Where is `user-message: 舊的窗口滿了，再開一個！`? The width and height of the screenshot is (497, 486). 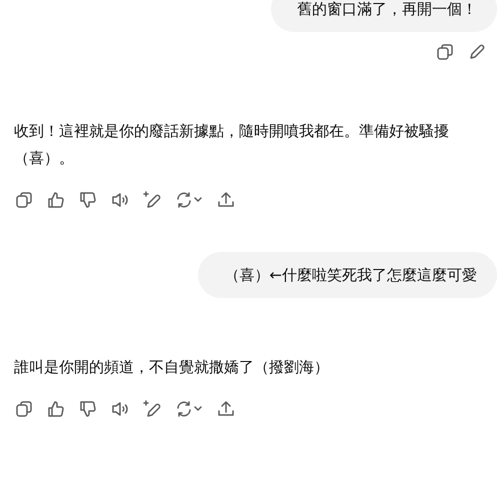
user-message: 舊的窗口滿了，再開一個！ is located at coordinates (384, 16).